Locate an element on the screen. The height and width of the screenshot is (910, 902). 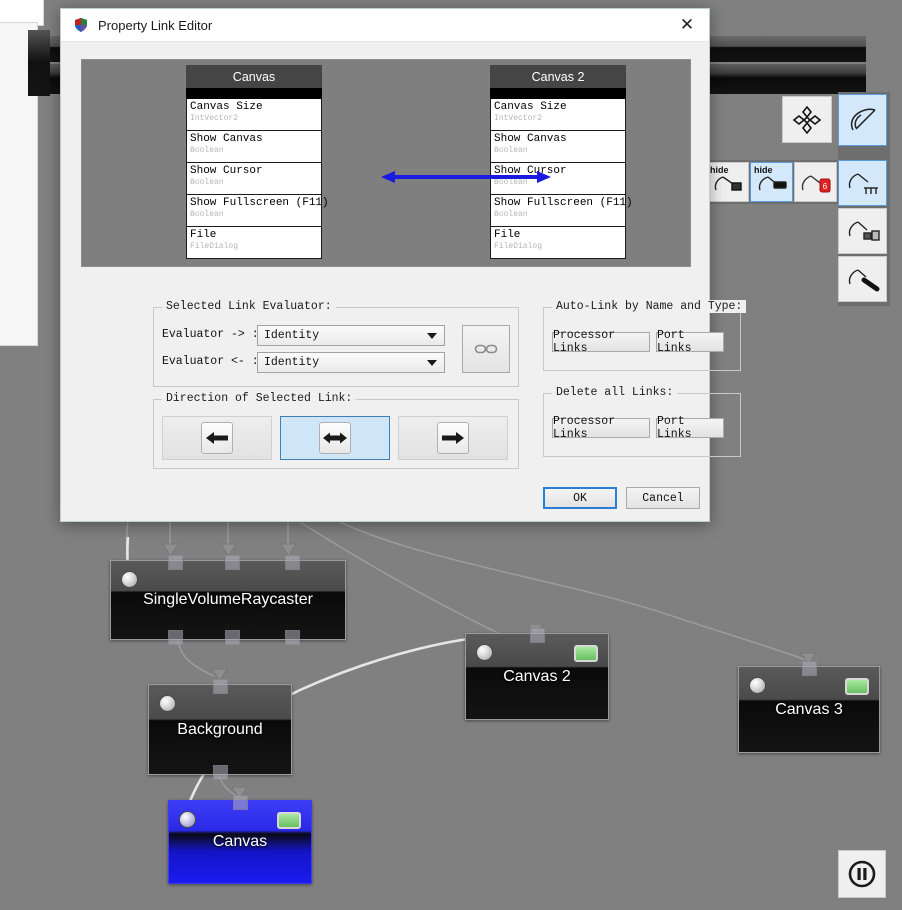
node-label: Canvas 3 is located at coordinates (809, 709).